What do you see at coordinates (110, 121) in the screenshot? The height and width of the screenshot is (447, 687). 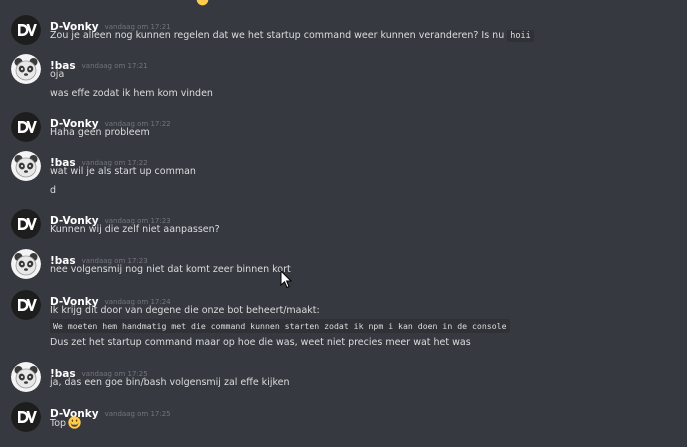 I see `message-header: D-Vonky vandaag om 17:22` at bounding box center [110, 121].